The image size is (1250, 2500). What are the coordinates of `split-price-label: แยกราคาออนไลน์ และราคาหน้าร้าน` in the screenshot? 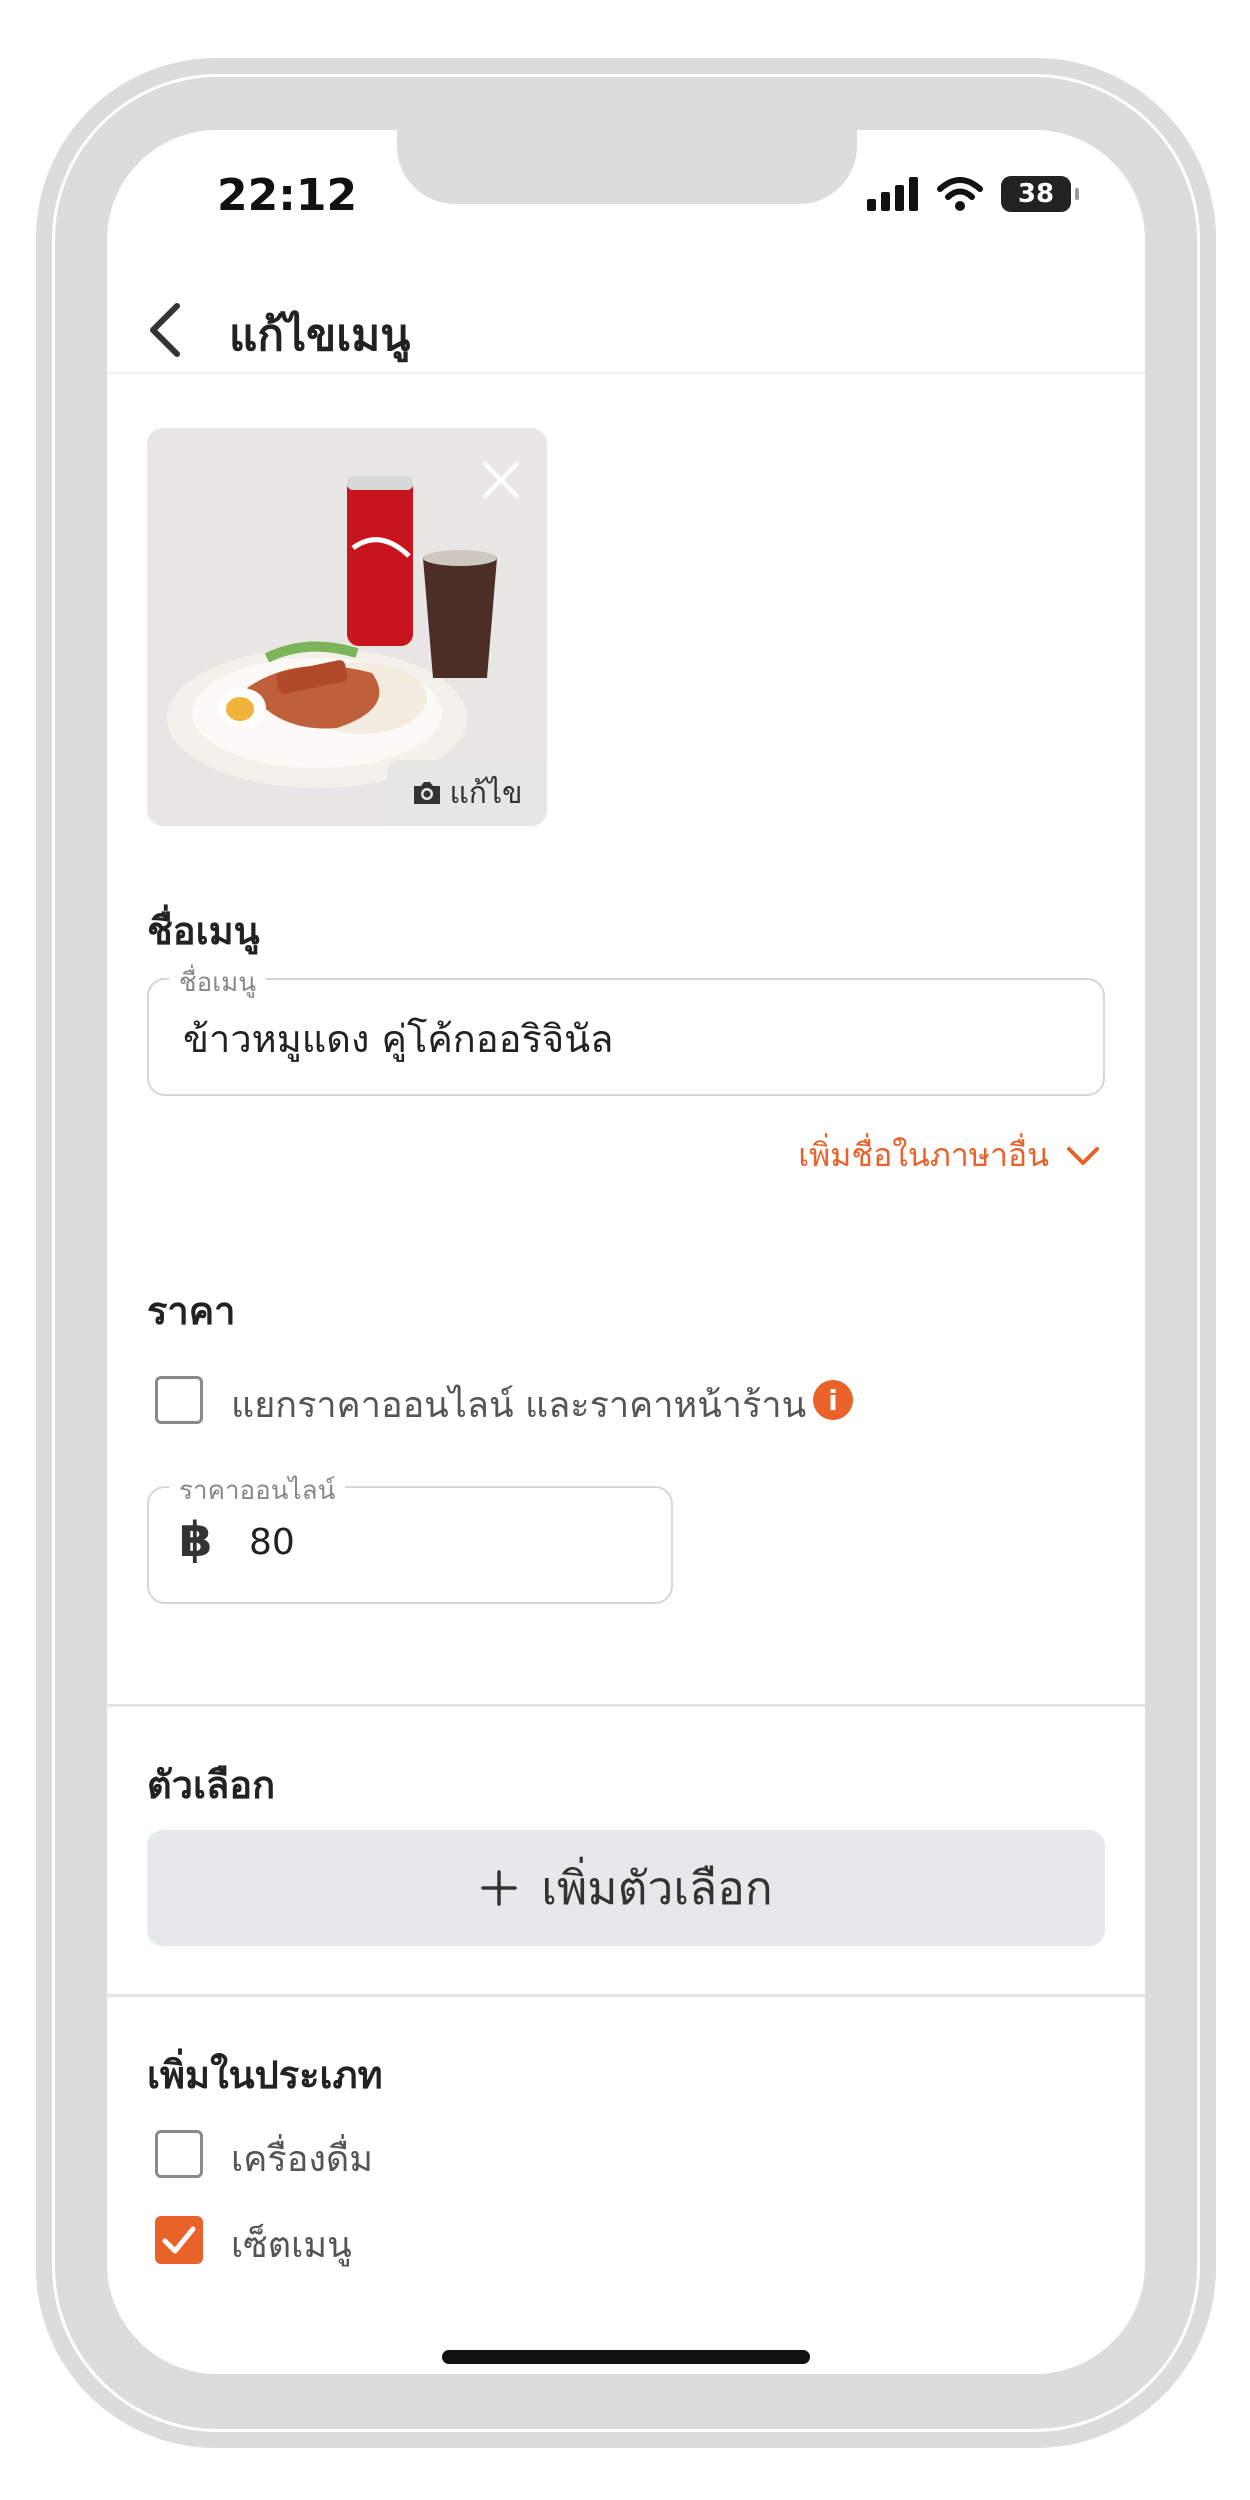 It's located at (519, 1405).